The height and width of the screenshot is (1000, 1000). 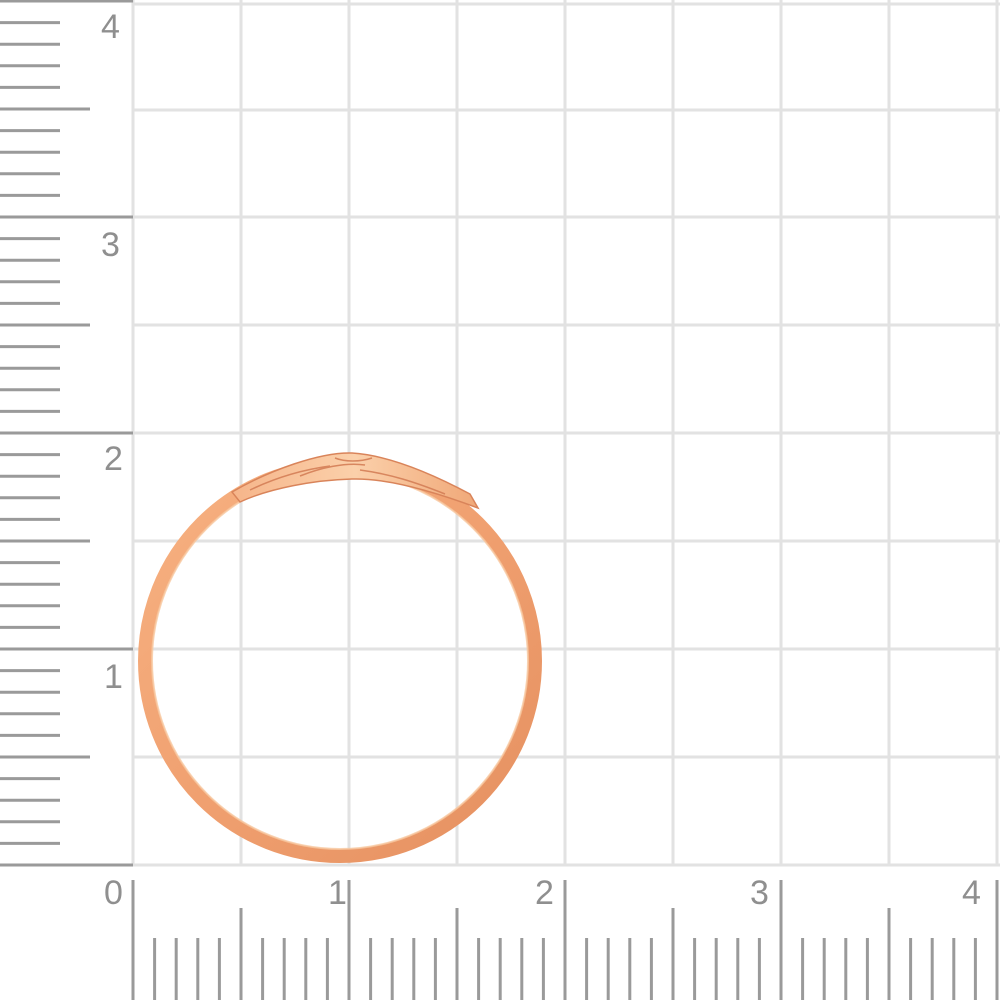 I want to click on x-label-2: 2, so click(x=544, y=893).